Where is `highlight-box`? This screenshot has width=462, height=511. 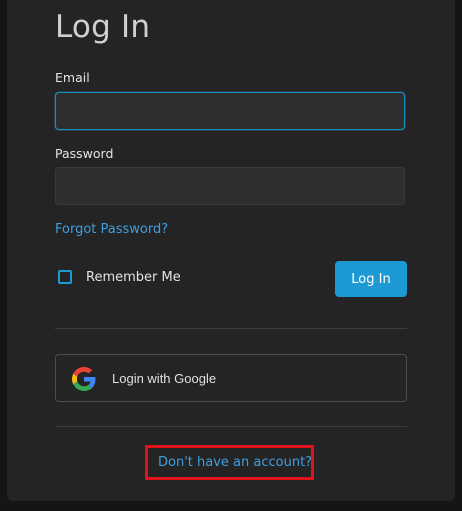
highlight-box is located at coordinates (229, 462).